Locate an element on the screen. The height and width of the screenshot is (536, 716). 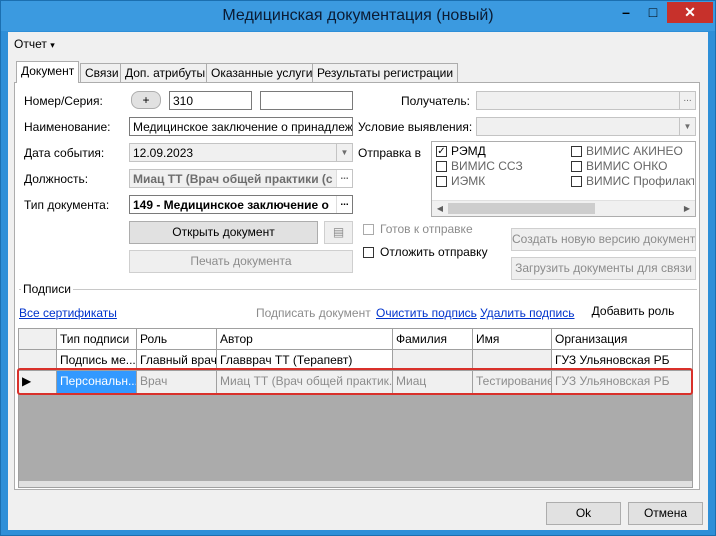
name-label: Наименование: is located at coordinates (67, 127).